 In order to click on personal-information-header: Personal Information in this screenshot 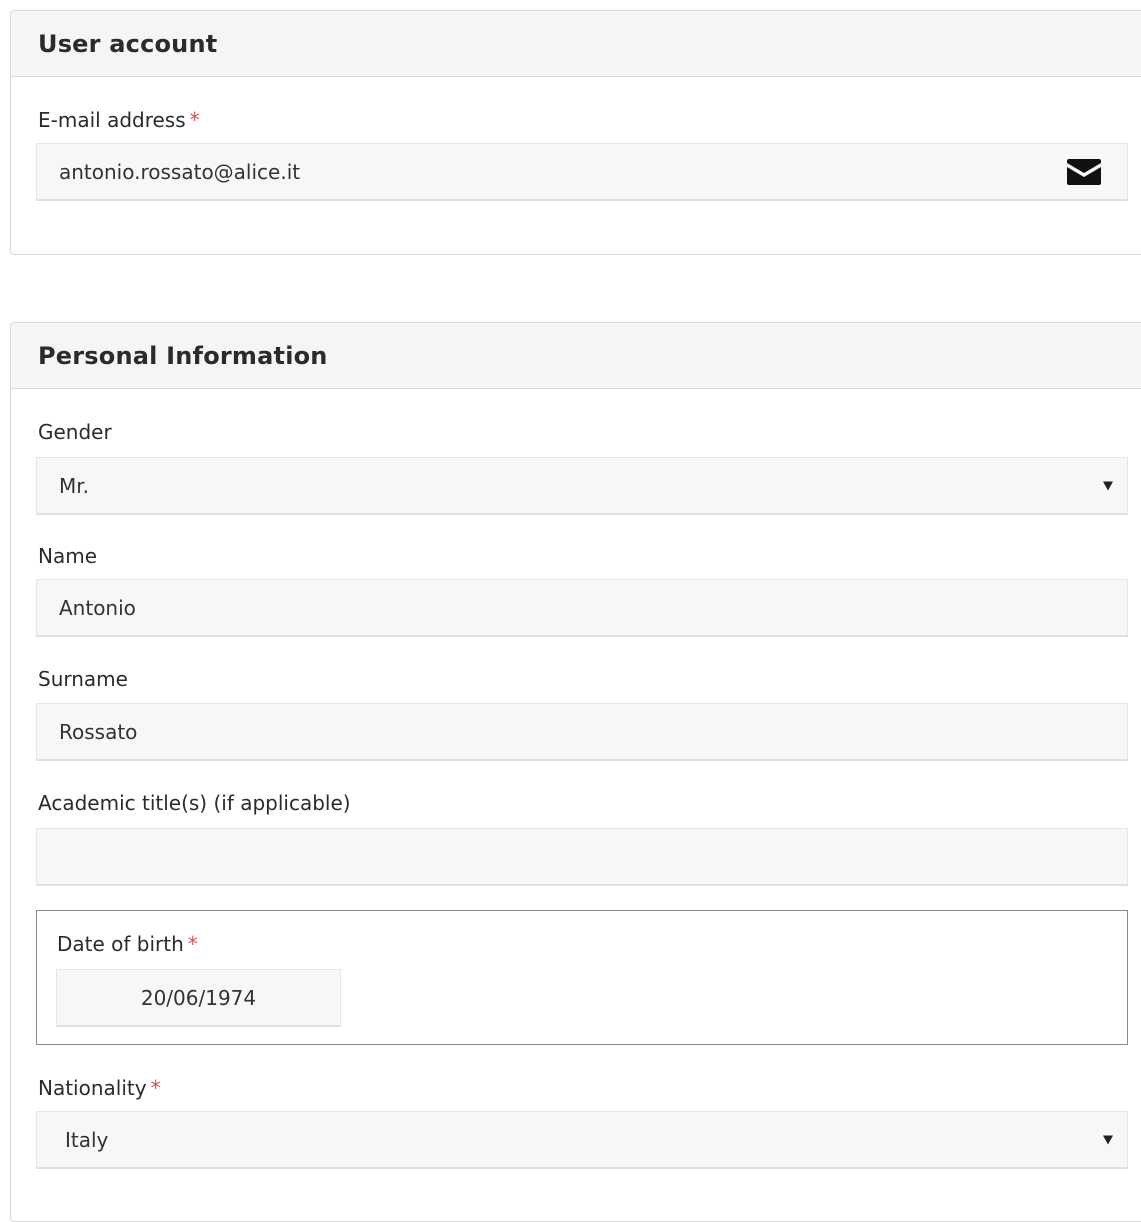, I will do `click(576, 356)`.